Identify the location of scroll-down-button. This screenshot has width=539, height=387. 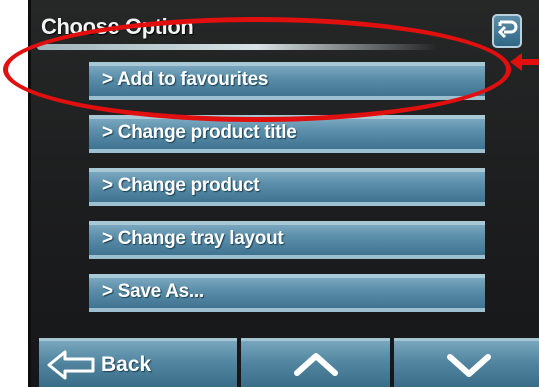
(466, 362).